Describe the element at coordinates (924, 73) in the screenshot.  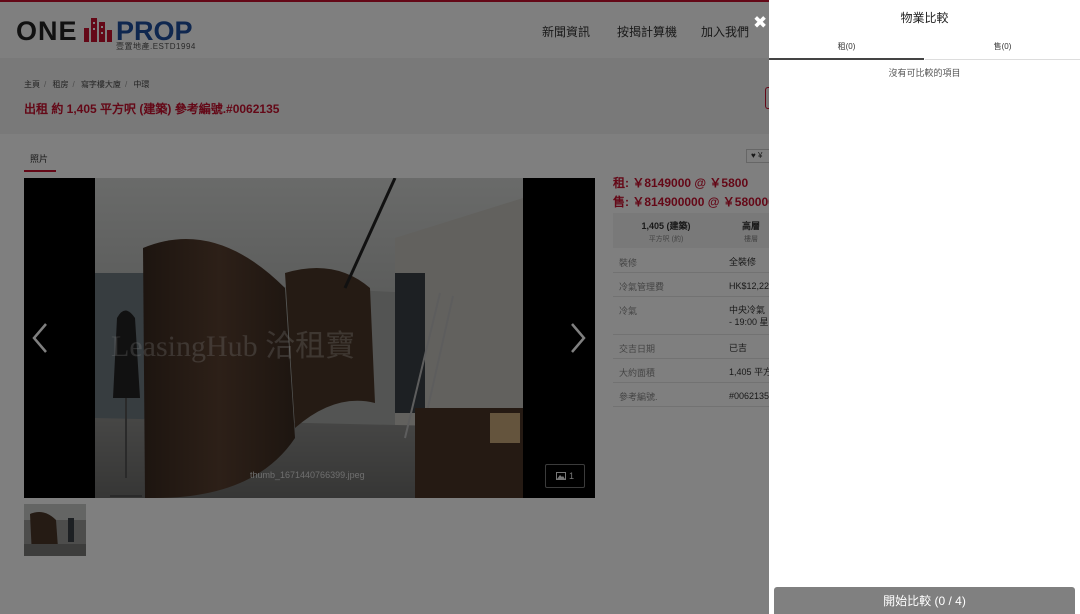
I see `empty-message: 沒有可比較的項目` at that location.